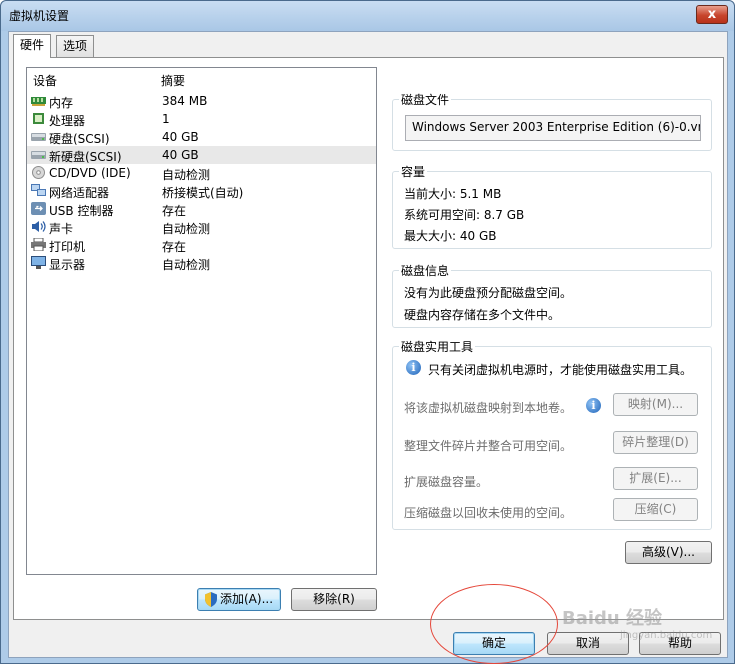 This screenshot has height=664, width=735. Describe the element at coordinates (334, 599) in the screenshot. I see `remove-device-button: 移除(R)` at that location.